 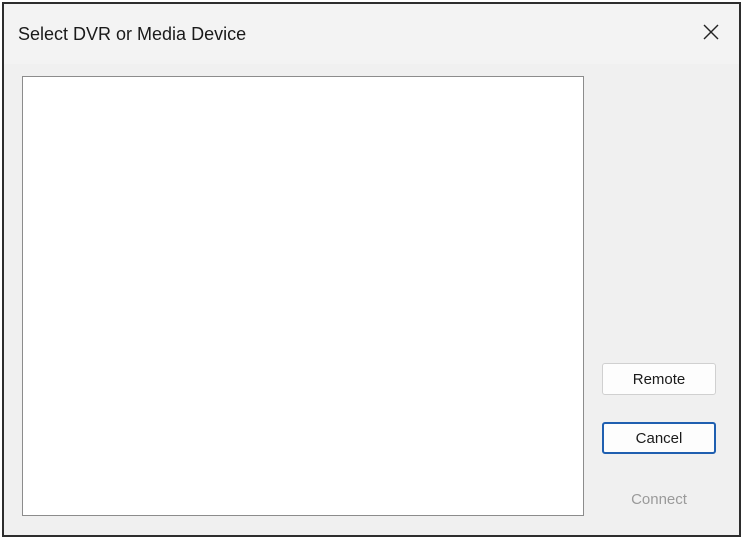 I want to click on close-button, so click(x=711, y=32).